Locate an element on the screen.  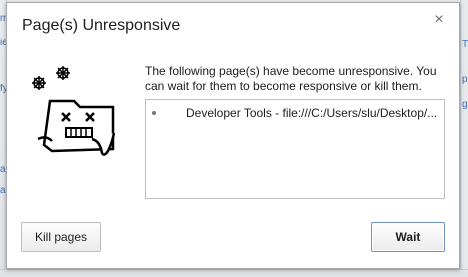
background-text-fragment: p is located at coordinates (465, 80).